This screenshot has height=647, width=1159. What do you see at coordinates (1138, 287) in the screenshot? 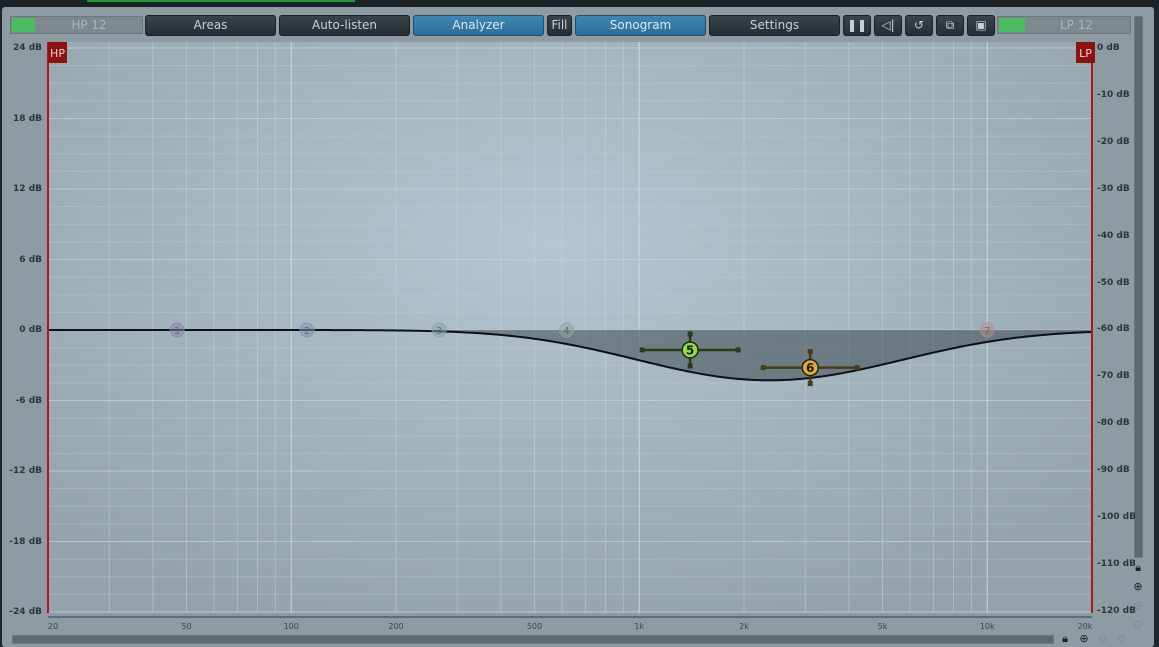
I see `vertical-scrollbar` at bounding box center [1138, 287].